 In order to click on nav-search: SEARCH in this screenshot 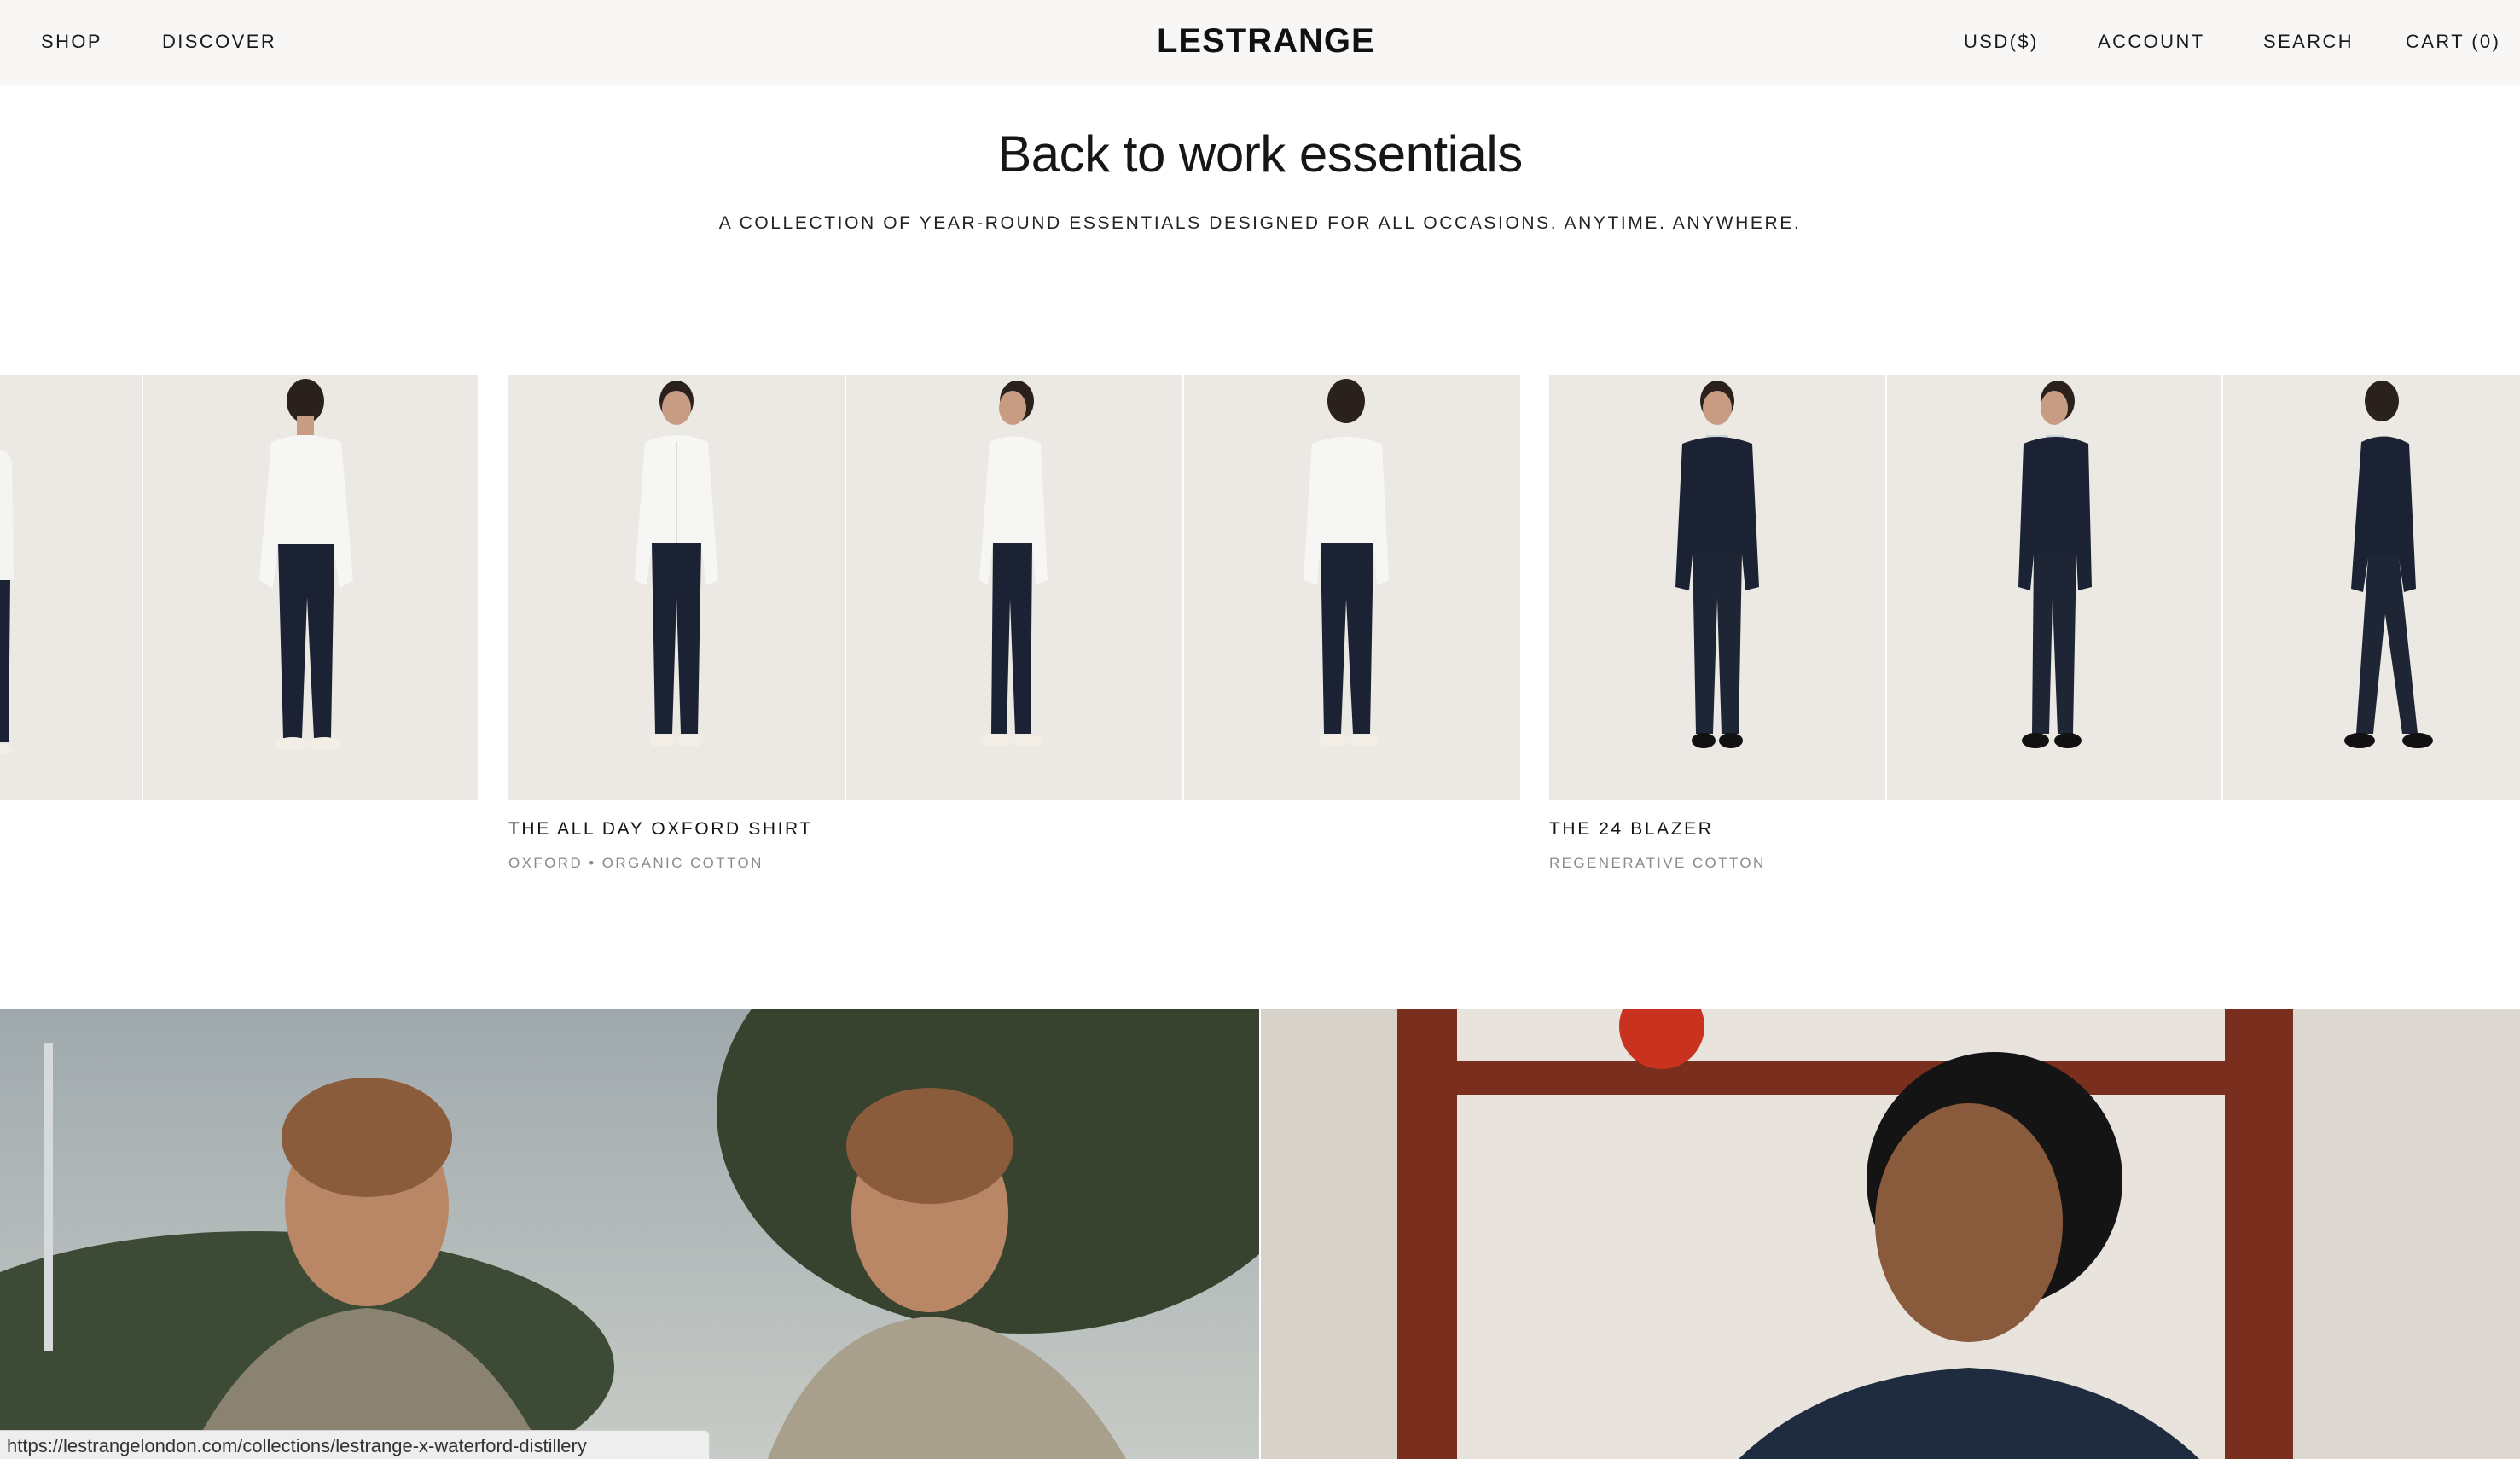, I will do `click(2309, 42)`.